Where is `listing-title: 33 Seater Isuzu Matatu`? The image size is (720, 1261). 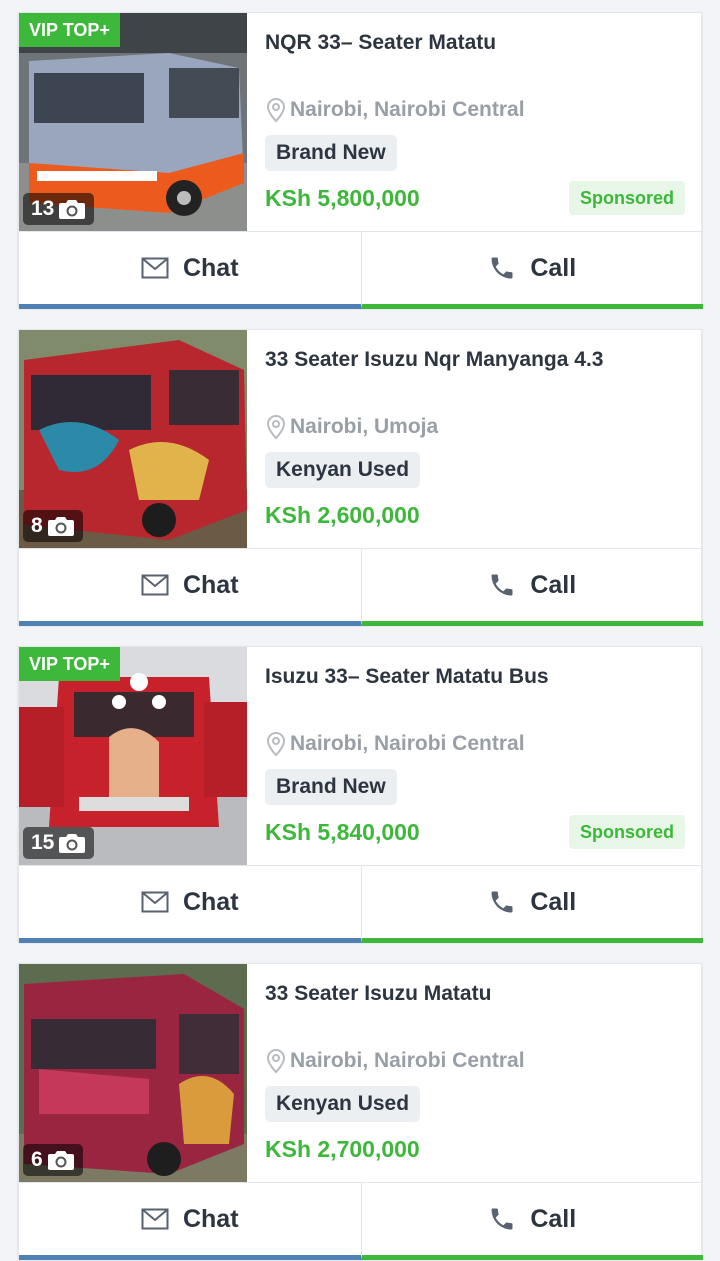
listing-title: 33 Seater Isuzu Matatu is located at coordinates (378, 994).